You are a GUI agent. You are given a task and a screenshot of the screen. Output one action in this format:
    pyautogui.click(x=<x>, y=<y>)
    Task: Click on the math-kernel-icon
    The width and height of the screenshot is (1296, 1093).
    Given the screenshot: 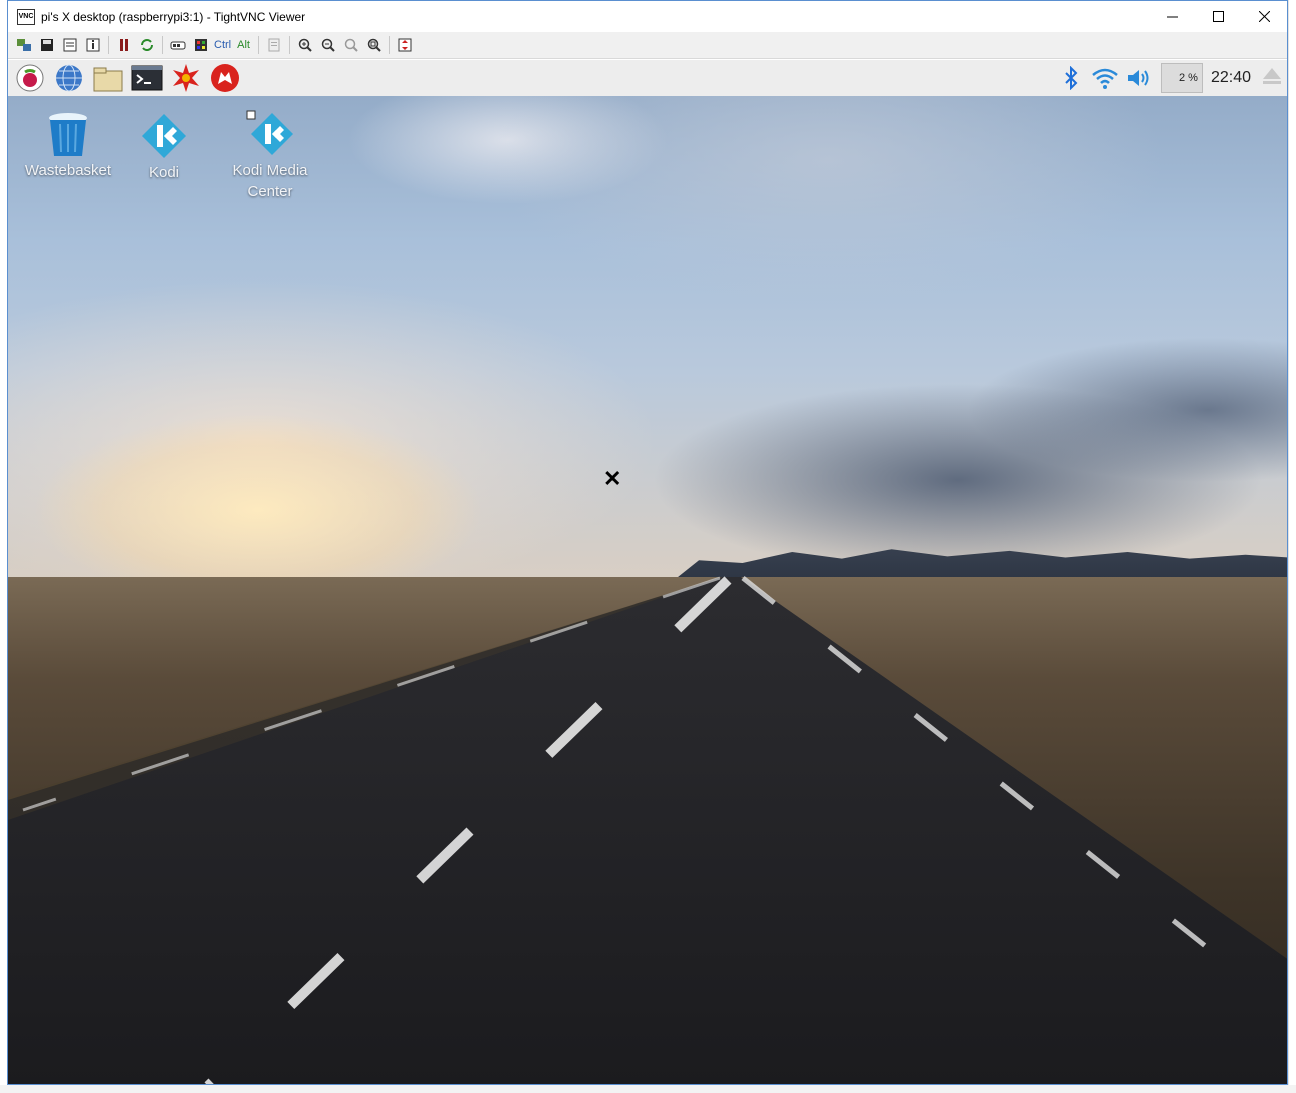 What is the action you would take?
    pyautogui.click(x=186, y=78)
    